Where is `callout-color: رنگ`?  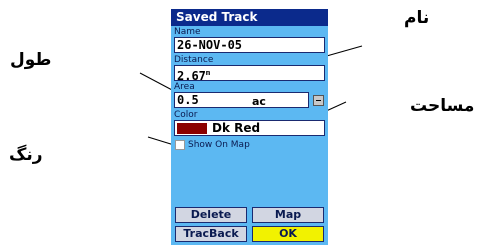 callout-color: رنگ is located at coordinates (26, 155).